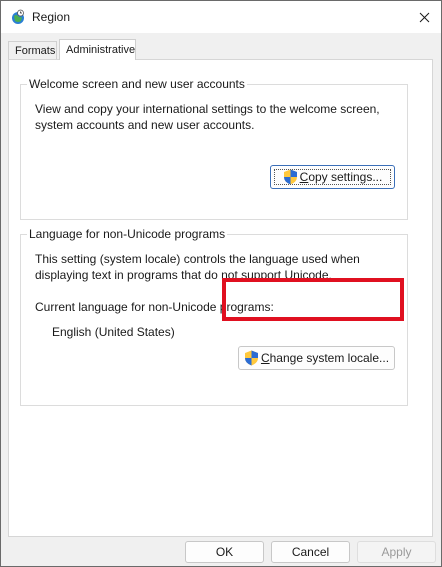 The height and width of the screenshot is (567, 442). Describe the element at coordinates (51, 17) in the screenshot. I see `window-title: Region` at that location.